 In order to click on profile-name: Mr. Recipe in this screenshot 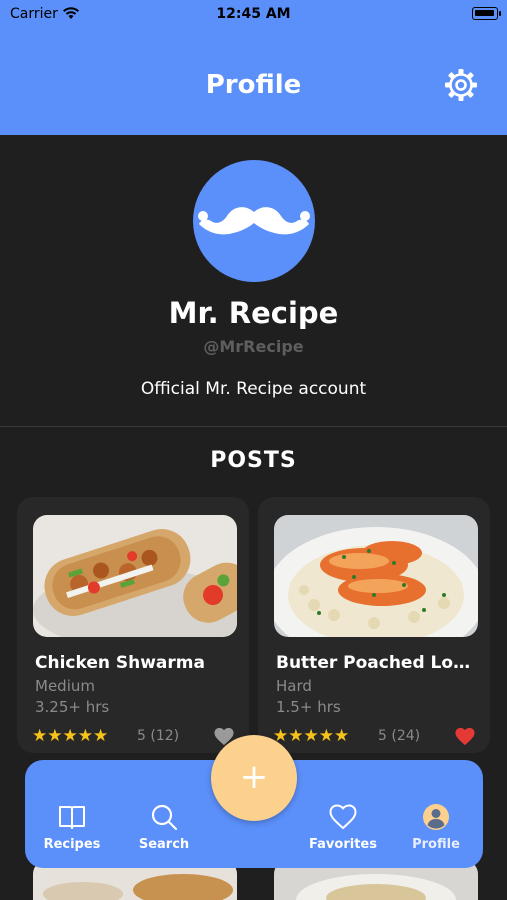, I will do `click(253, 313)`.